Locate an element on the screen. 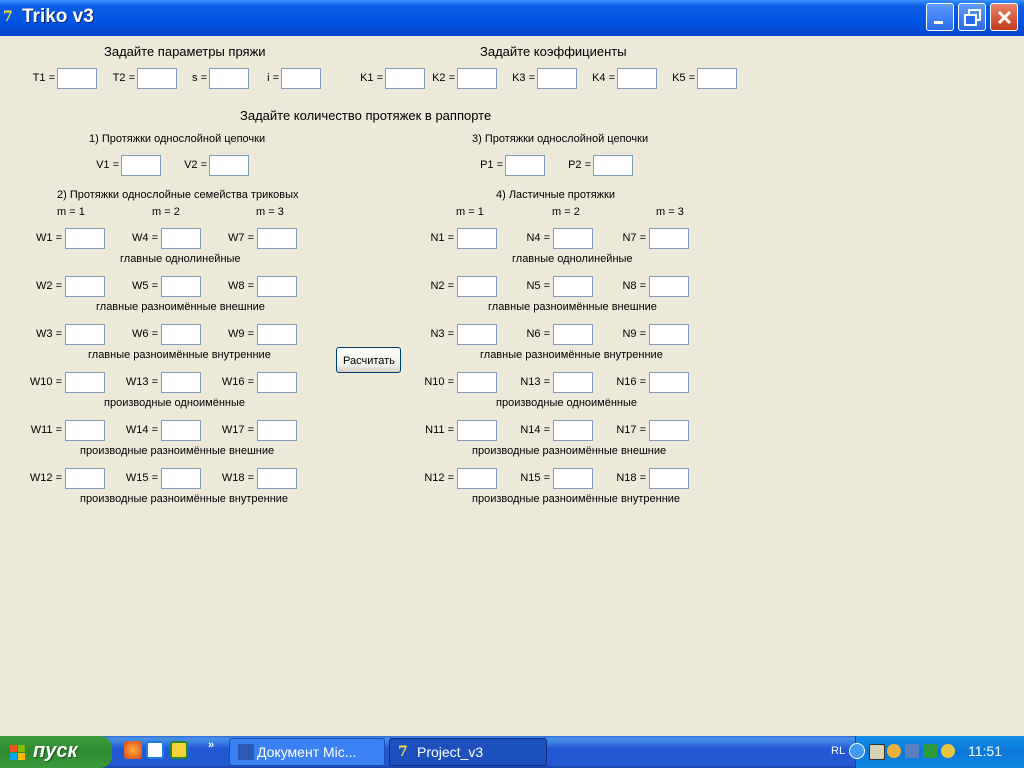  close-button is located at coordinates (1004, 17).